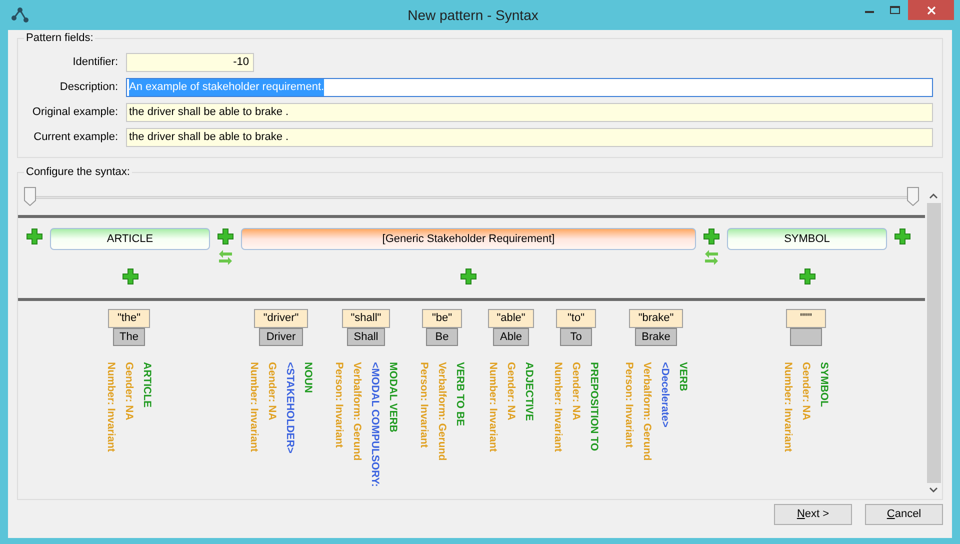 The image size is (960, 544). I want to click on token-word: "brake", so click(656, 318).